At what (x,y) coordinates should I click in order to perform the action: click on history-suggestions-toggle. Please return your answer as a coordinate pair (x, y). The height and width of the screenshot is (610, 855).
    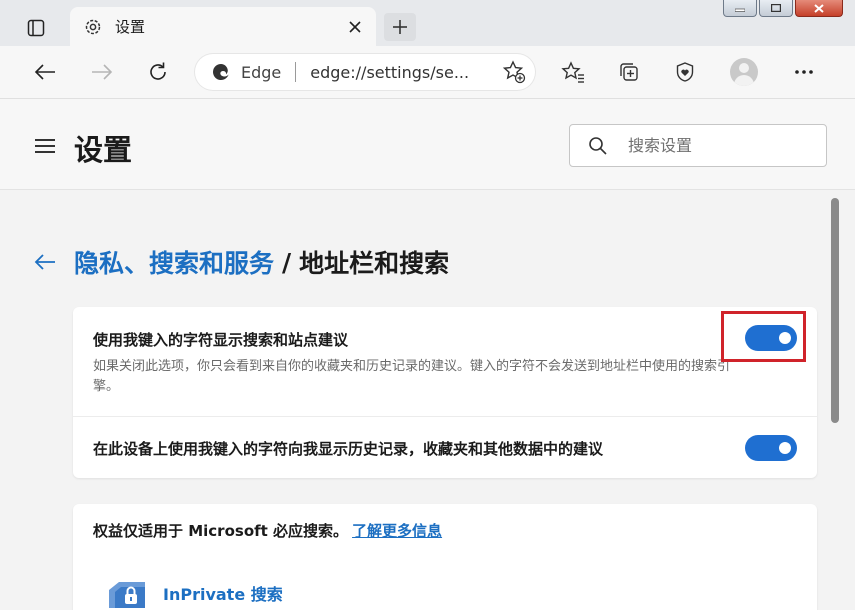
    Looking at the image, I should click on (771, 448).